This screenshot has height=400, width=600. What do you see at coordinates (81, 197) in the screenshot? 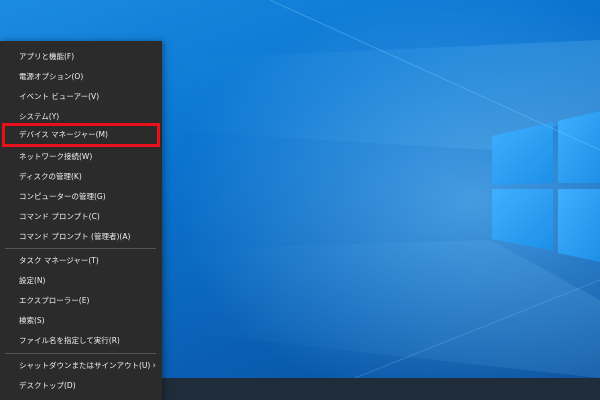
I see `menu-item-computer-management: コンピューターの管理(G)` at bounding box center [81, 197].